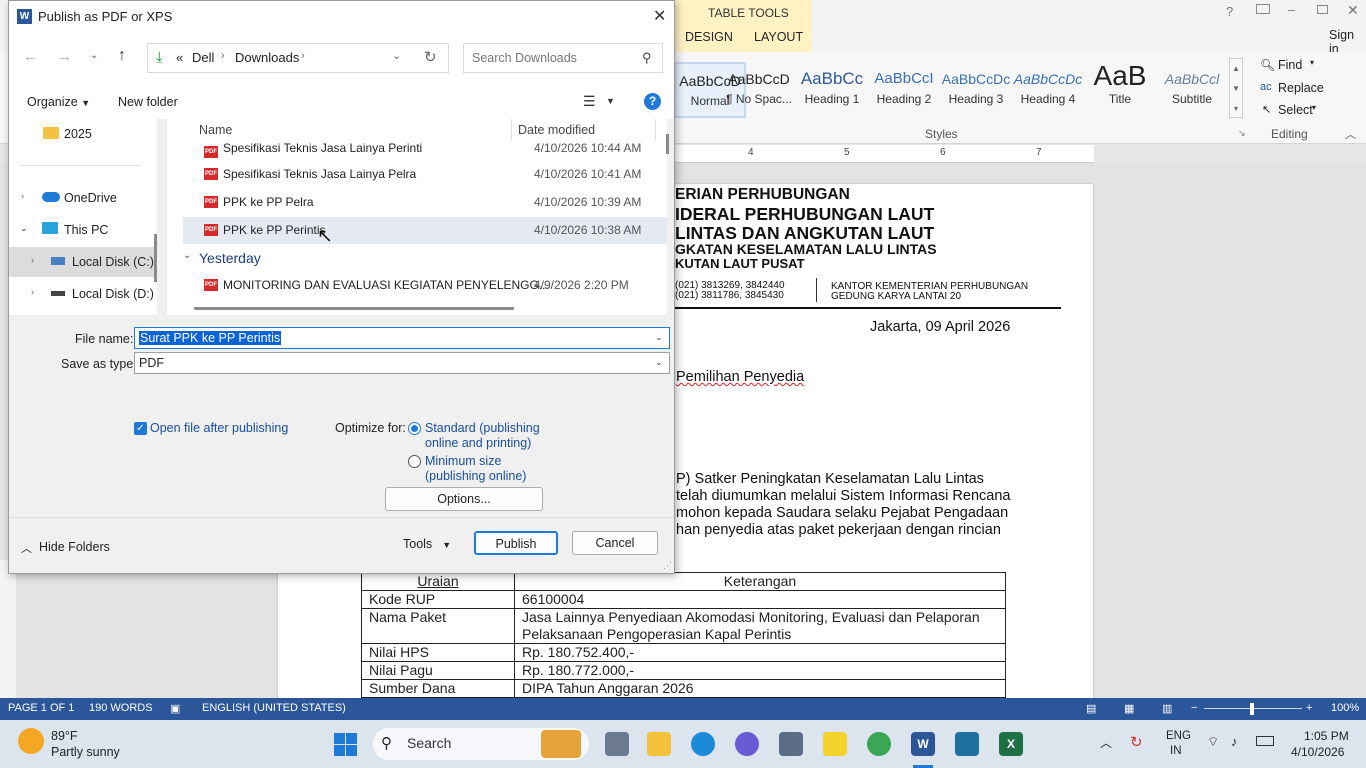 Image resolution: width=1366 pixels, height=768 pixels. Describe the element at coordinates (1194, 708) in the screenshot. I see `zoom-out-icon: −` at that location.